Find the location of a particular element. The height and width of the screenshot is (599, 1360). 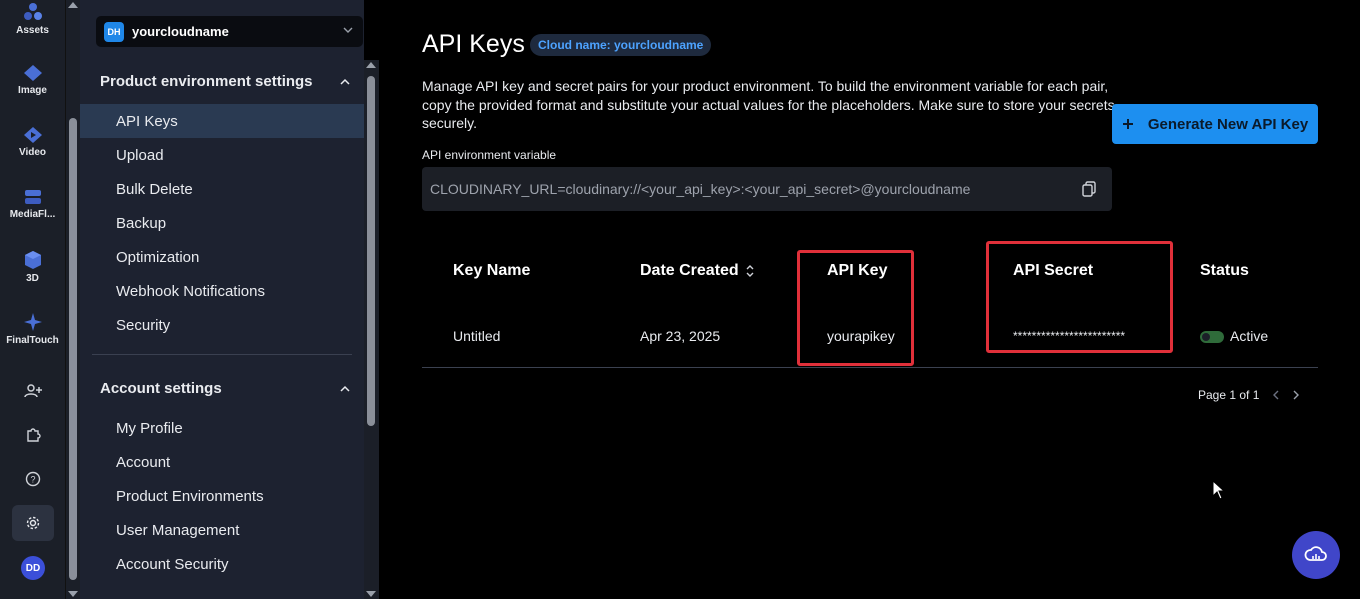

settings-button is located at coordinates (33, 523).